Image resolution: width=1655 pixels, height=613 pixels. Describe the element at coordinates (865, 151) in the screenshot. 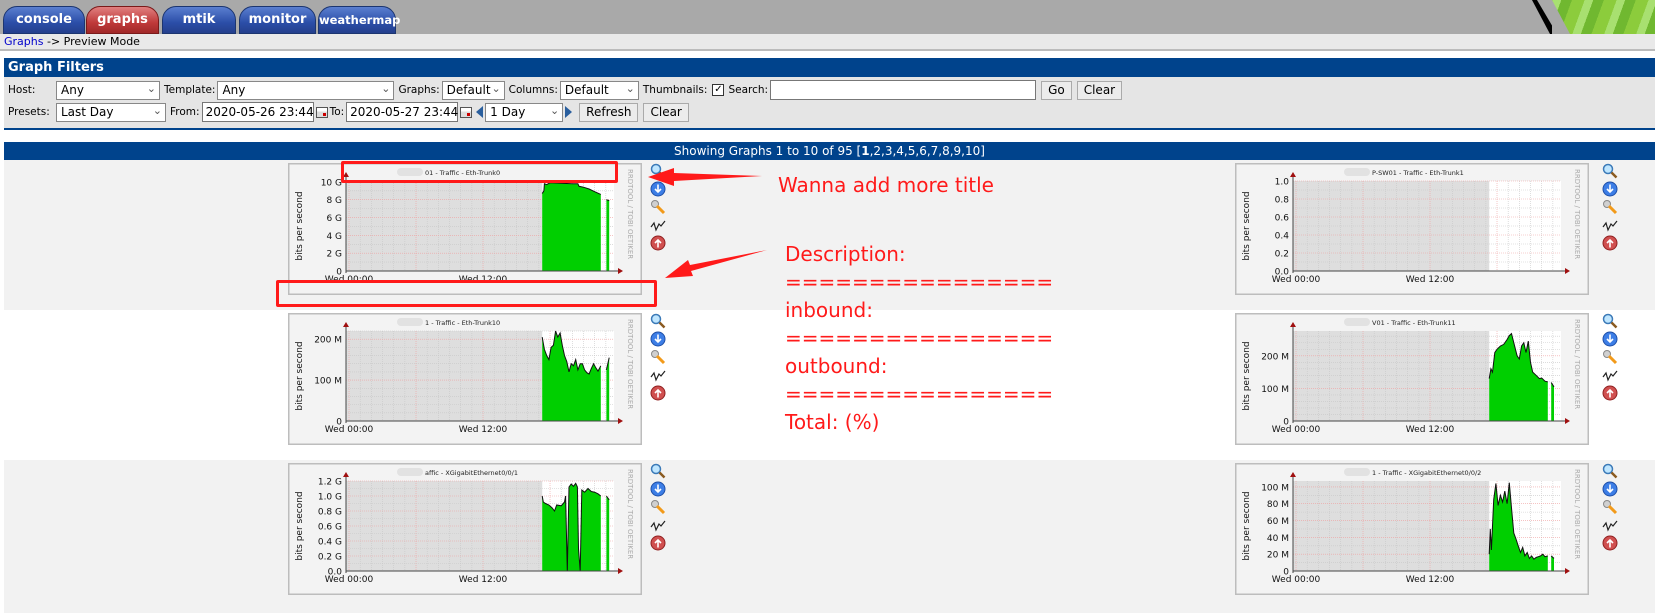

I see `page-link-current: 1` at that location.